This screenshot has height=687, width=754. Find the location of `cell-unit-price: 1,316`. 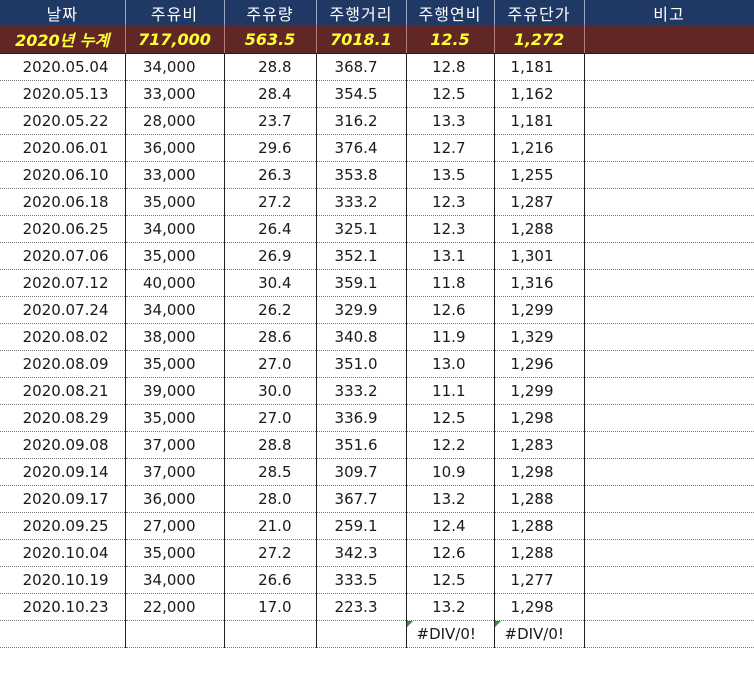

cell-unit-price: 1,316 is located at coordinates (539, 283).